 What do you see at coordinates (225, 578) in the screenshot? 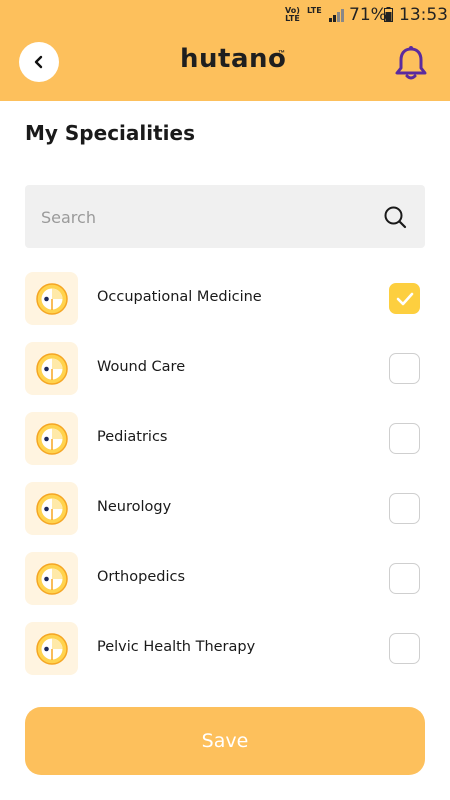
I see `list-item: Orthopedics` at bounding box center [225, 578].